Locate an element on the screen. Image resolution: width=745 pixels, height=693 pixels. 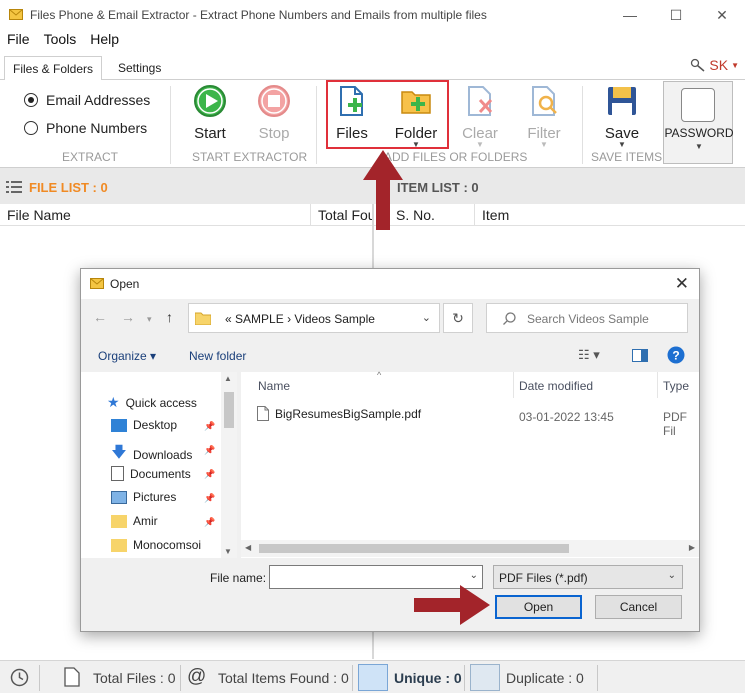
file-hscrollbar: ◀ ▶ is located at coordinates (470, 548).